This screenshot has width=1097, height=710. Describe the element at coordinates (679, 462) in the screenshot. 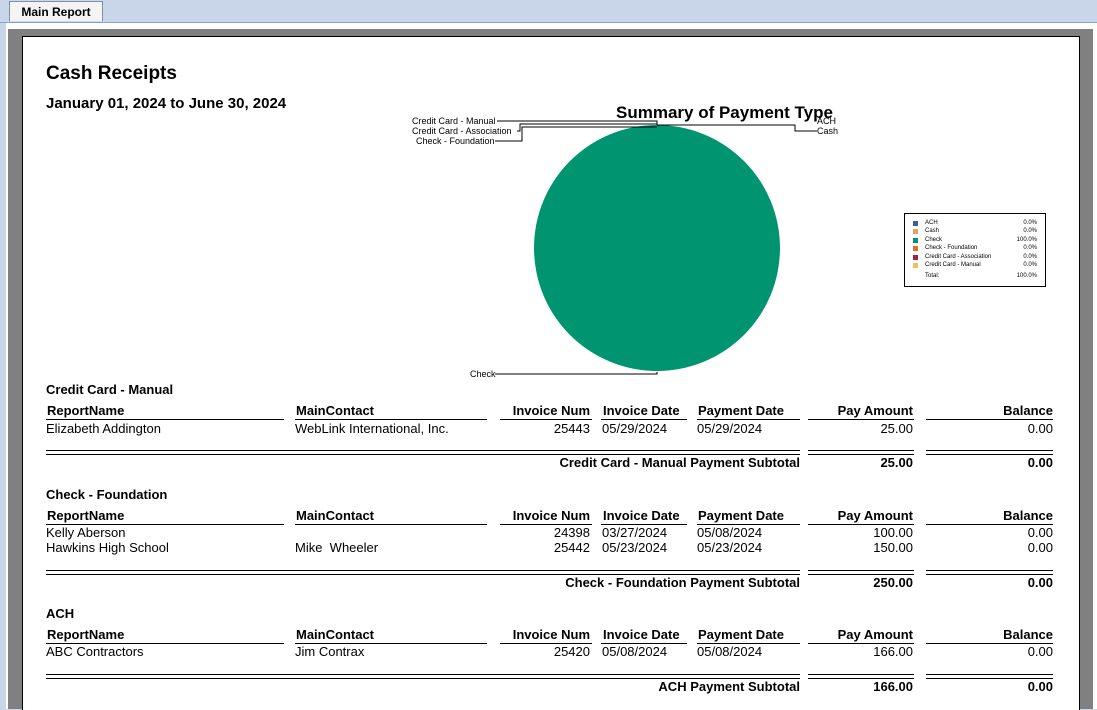

I see `subtotal-label: Credit Card - Manual Payment Subtotal` at that location.